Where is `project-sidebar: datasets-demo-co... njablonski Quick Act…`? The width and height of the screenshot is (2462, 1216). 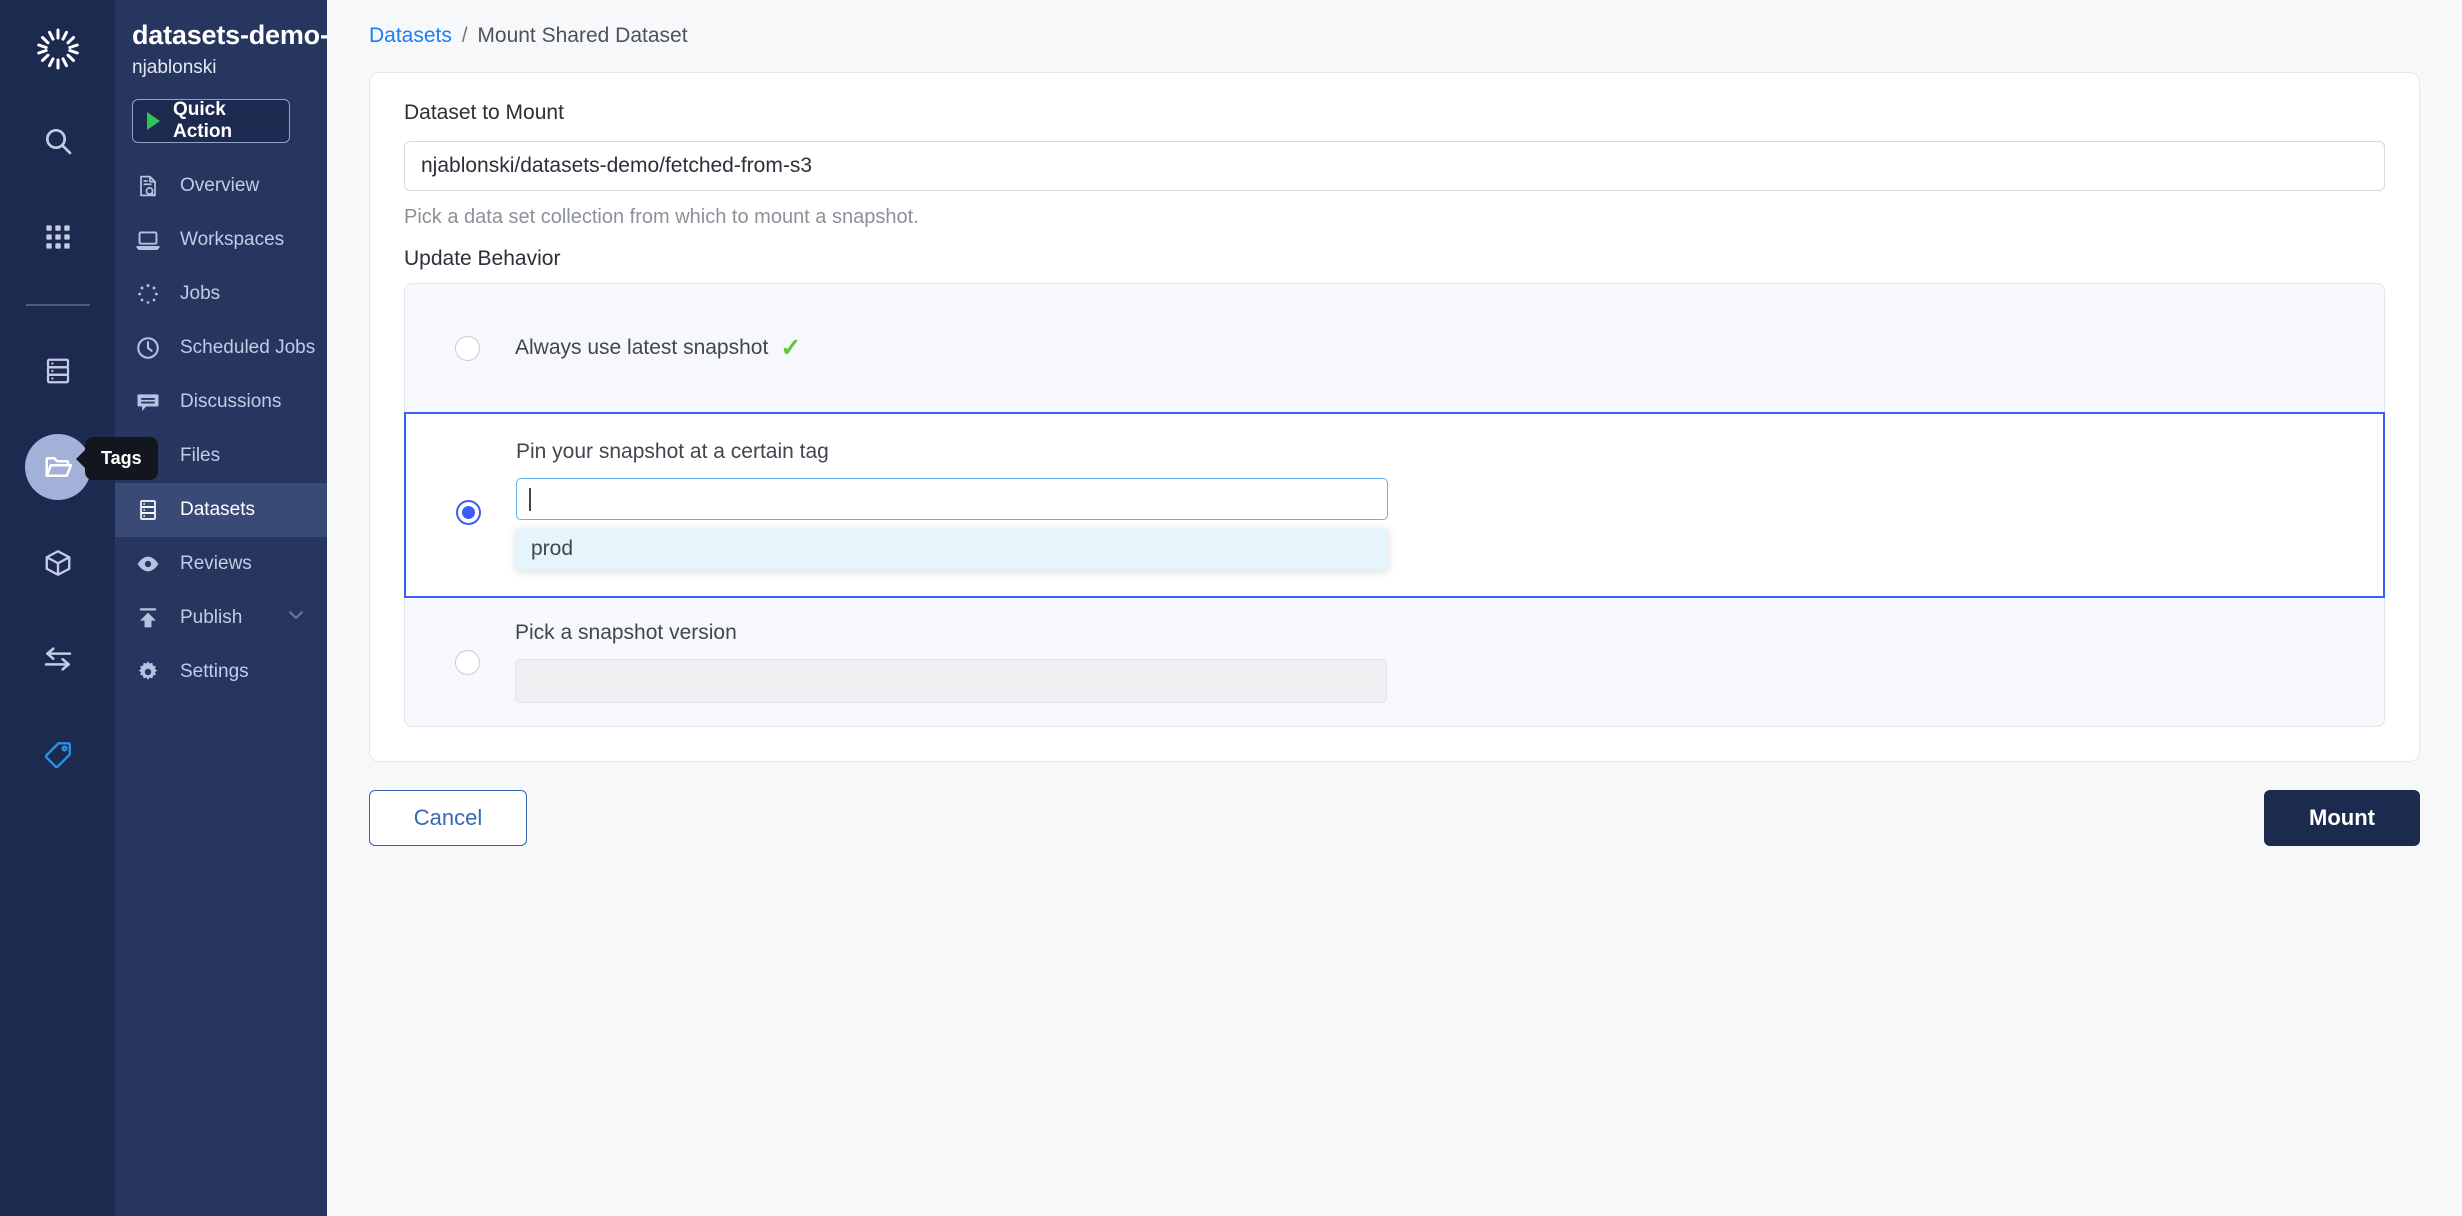
project-sidebar: datasets-demo-co... njablonski Quick Act… is located at coordinates (206, 608).